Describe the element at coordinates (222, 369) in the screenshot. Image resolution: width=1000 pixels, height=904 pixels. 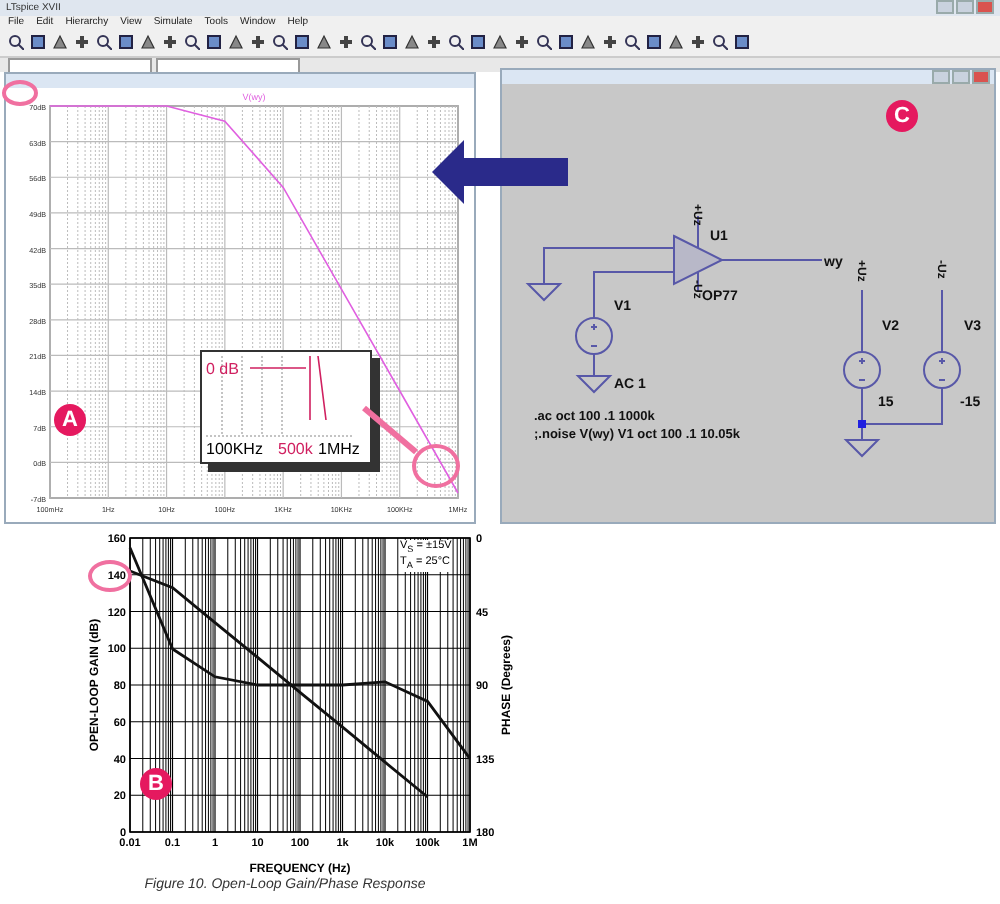
I see `inset-level-label: 0 dB` at that location.